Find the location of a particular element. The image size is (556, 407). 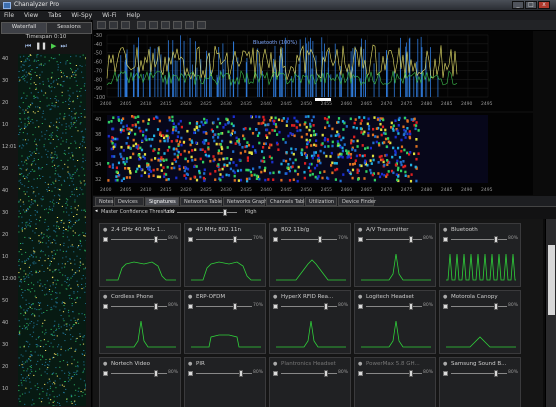

pan-tool-icon is located at coordinates (125, 25).